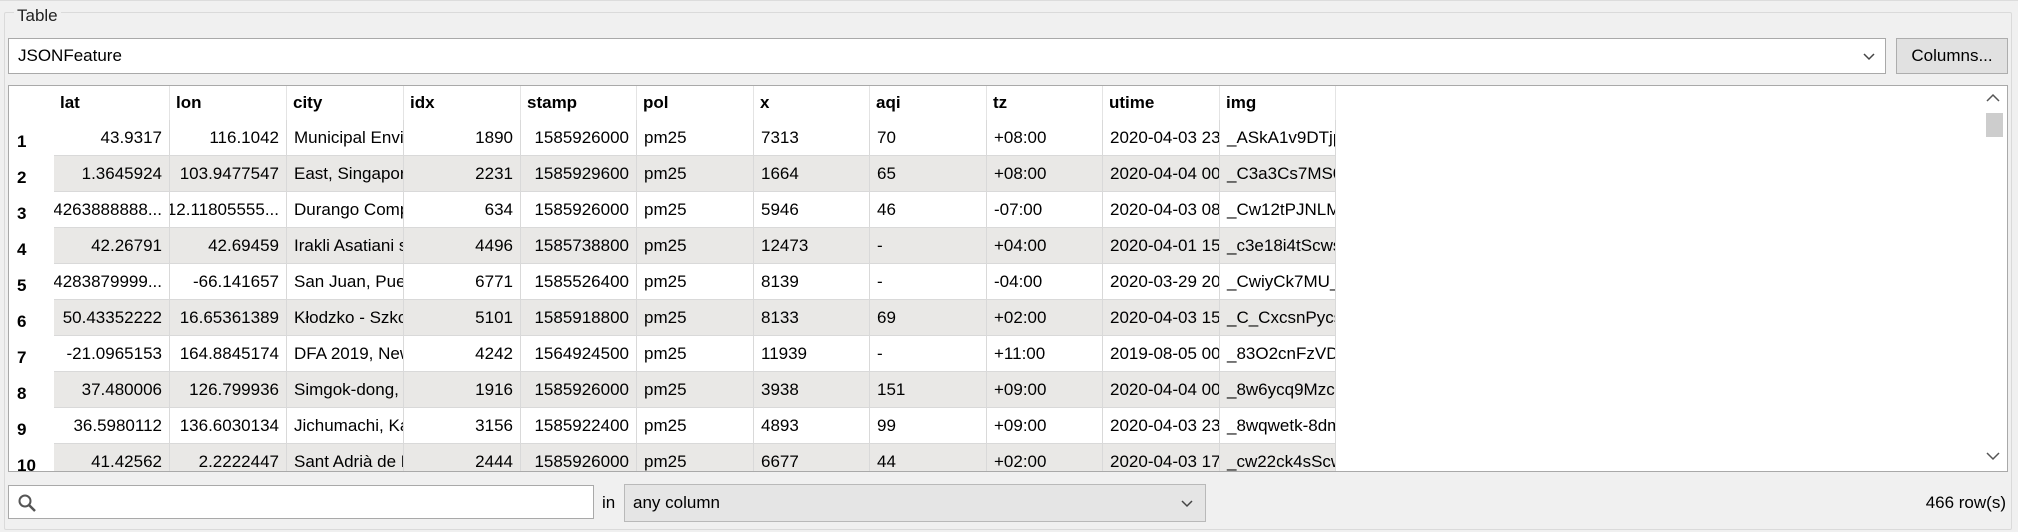 The width and height of the screenshot is (2018, 532). What do you see at coordinates (345, 174) in the screenshot?
I see `table-cell-city: East, Singapore` at bounding box center [345, 174].